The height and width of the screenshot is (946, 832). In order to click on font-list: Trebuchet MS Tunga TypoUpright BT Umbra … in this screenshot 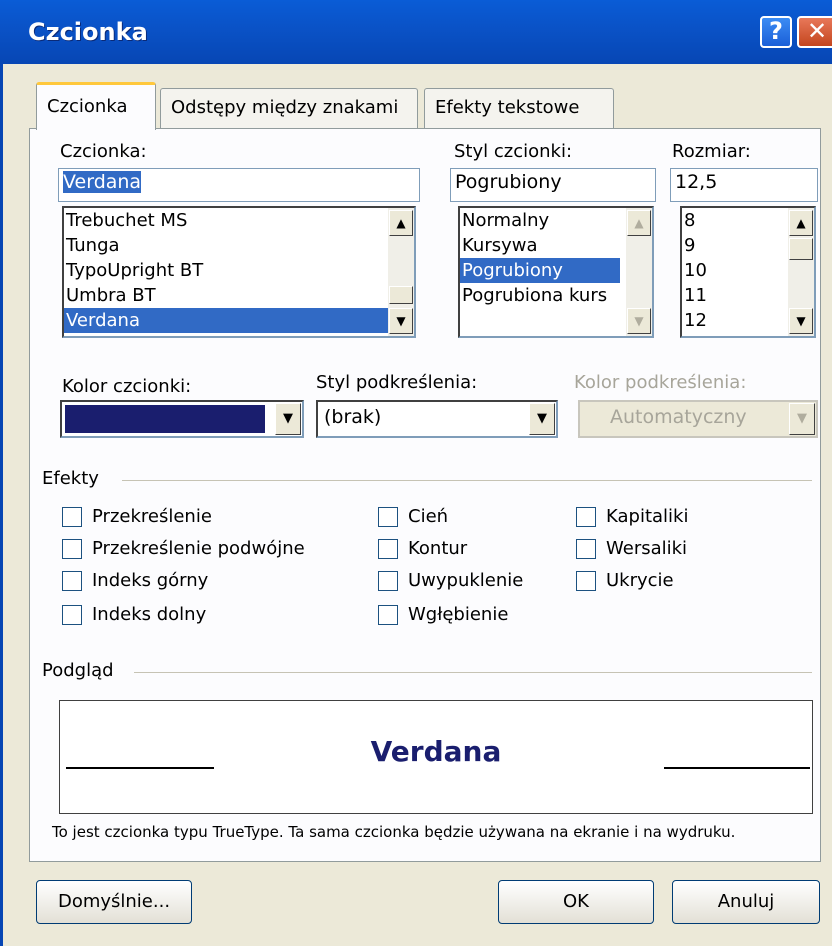, I will do `click(239, 272)`.